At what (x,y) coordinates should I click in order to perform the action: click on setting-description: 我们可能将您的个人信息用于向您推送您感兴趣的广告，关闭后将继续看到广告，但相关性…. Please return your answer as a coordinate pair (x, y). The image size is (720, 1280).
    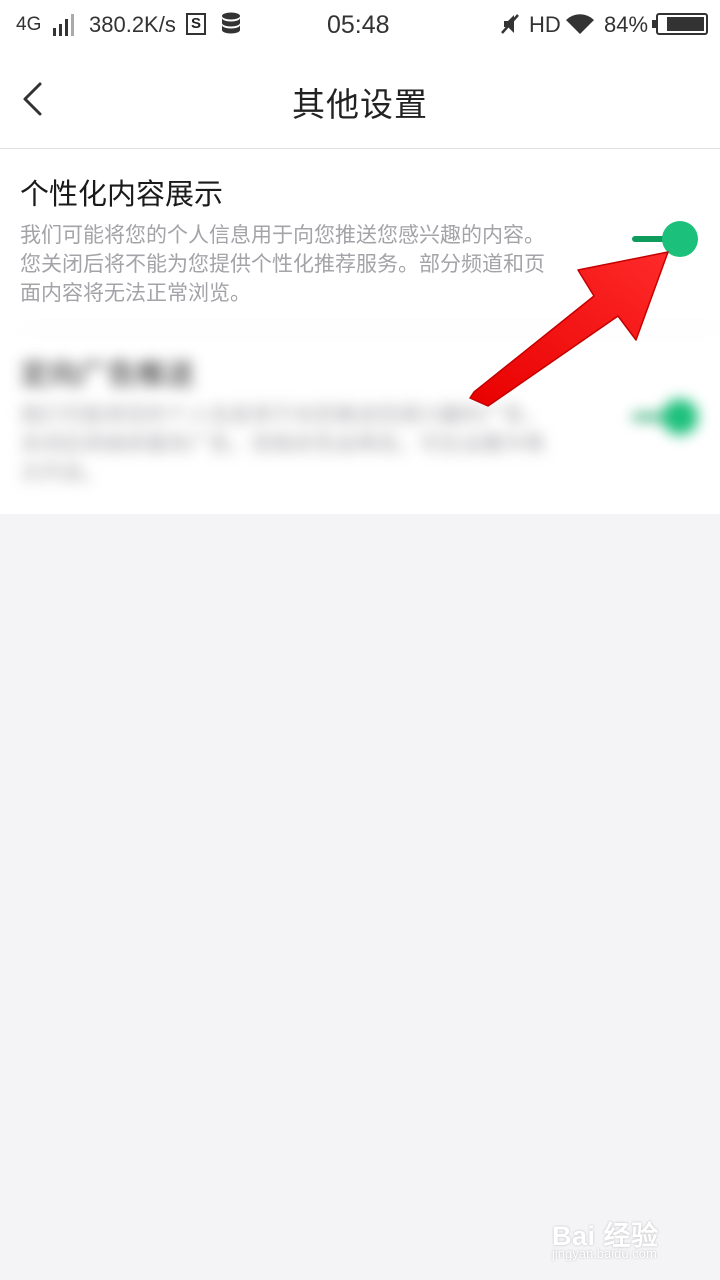
    Looking at the image, I should click on (282, 444).